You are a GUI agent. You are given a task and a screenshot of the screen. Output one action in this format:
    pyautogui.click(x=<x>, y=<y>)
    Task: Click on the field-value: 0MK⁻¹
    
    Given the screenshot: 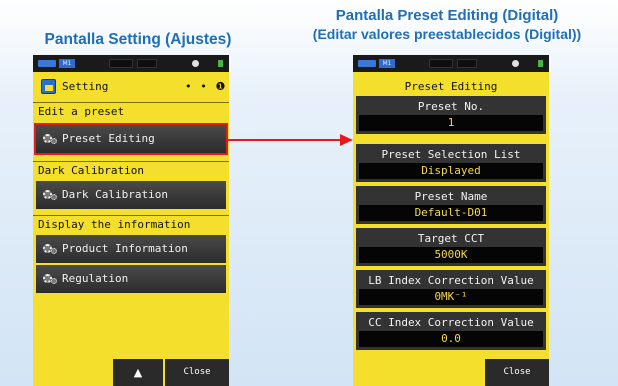 What is the action you would take?
    pyautogui.click(x=451, y=297)
    